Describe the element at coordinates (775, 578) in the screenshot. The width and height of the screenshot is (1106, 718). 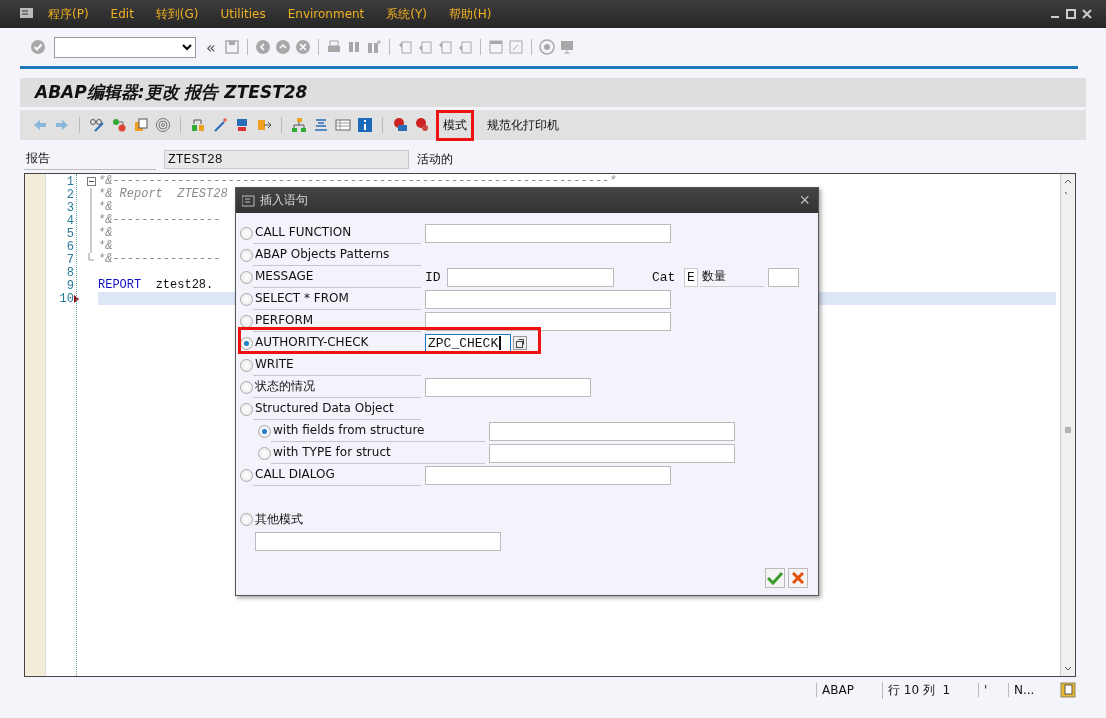
I see `confirm-button` at that location.